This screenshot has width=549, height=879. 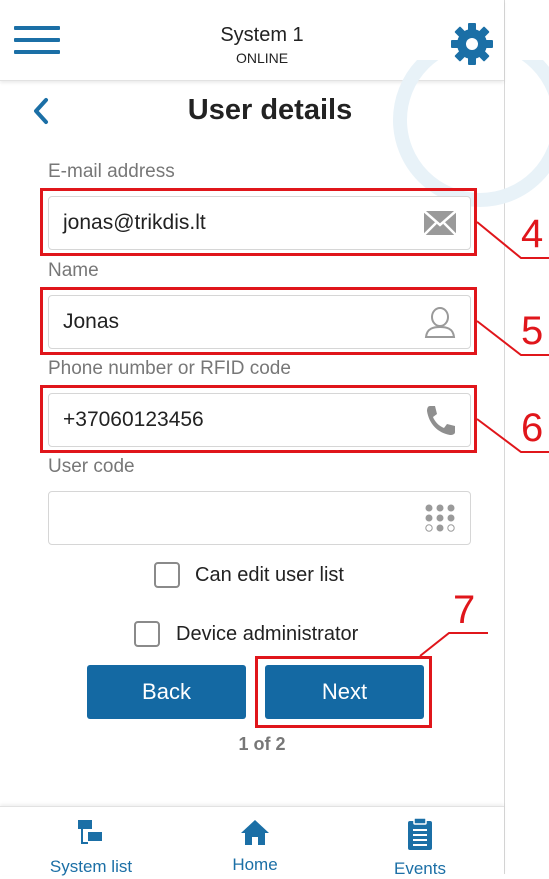 What do you see at coordinates (258, 419) in the screenshot?
I see `highlight-box-phone` at bounding box center [258, 419].